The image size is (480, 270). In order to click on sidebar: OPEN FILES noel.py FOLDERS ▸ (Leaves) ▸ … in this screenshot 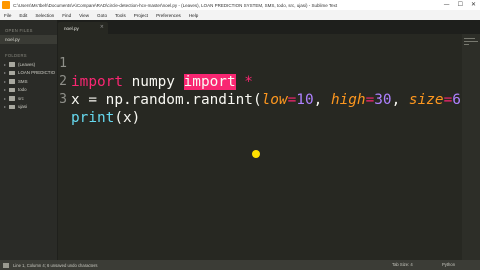, I will do `click(29, 140)`.